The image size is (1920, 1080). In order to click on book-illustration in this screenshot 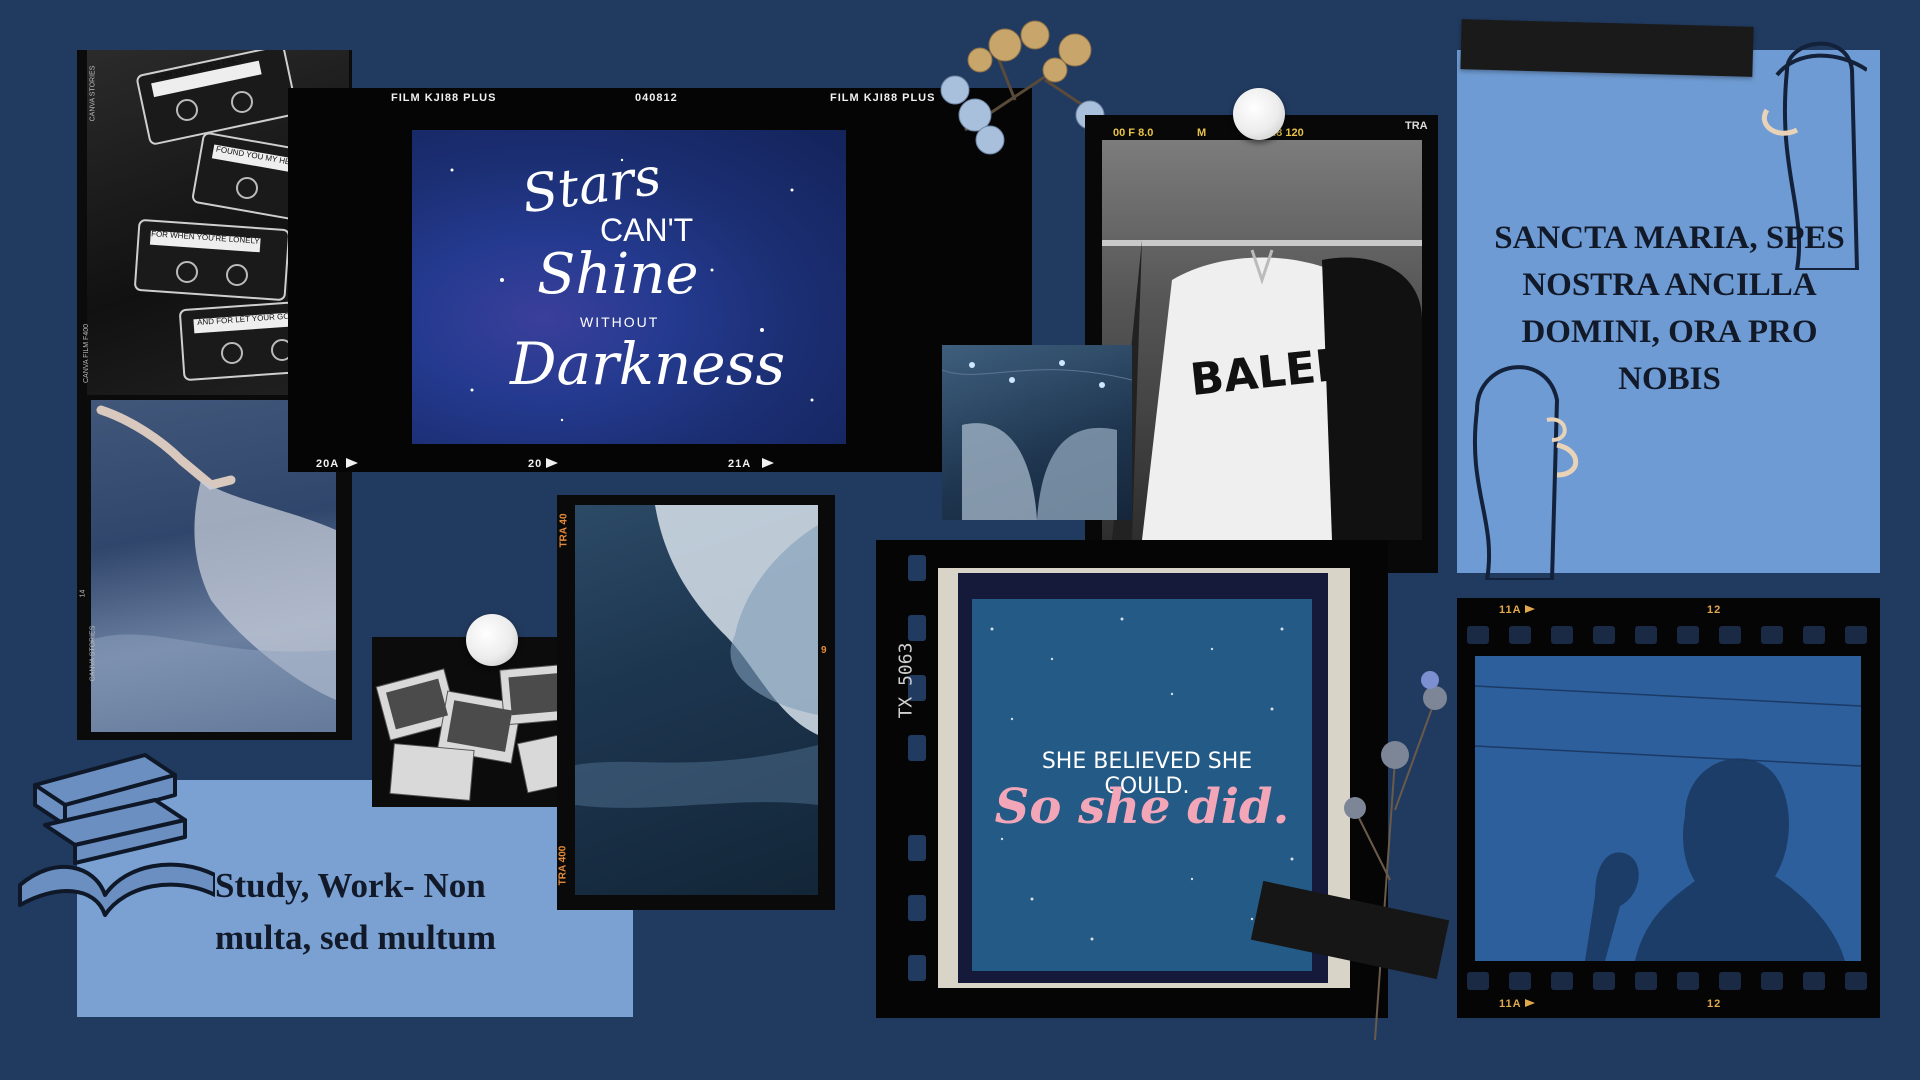, I will do `click(1037, 440)`.